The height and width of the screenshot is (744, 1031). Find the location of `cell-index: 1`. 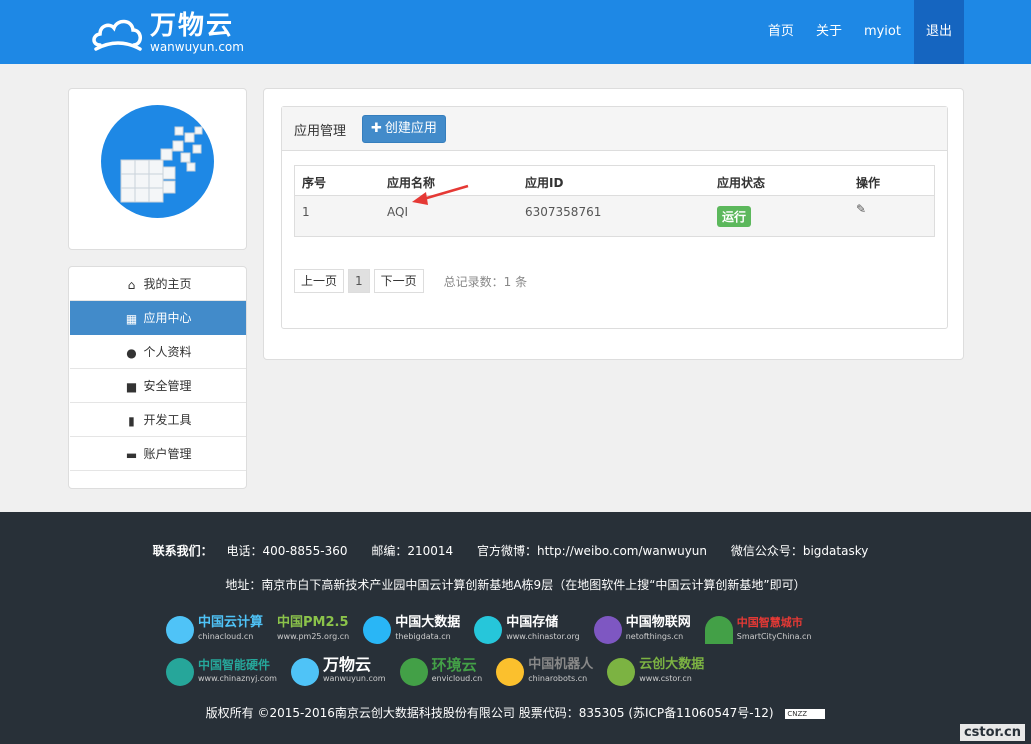

cell-index: 1 is located at coordinates (306, 212).